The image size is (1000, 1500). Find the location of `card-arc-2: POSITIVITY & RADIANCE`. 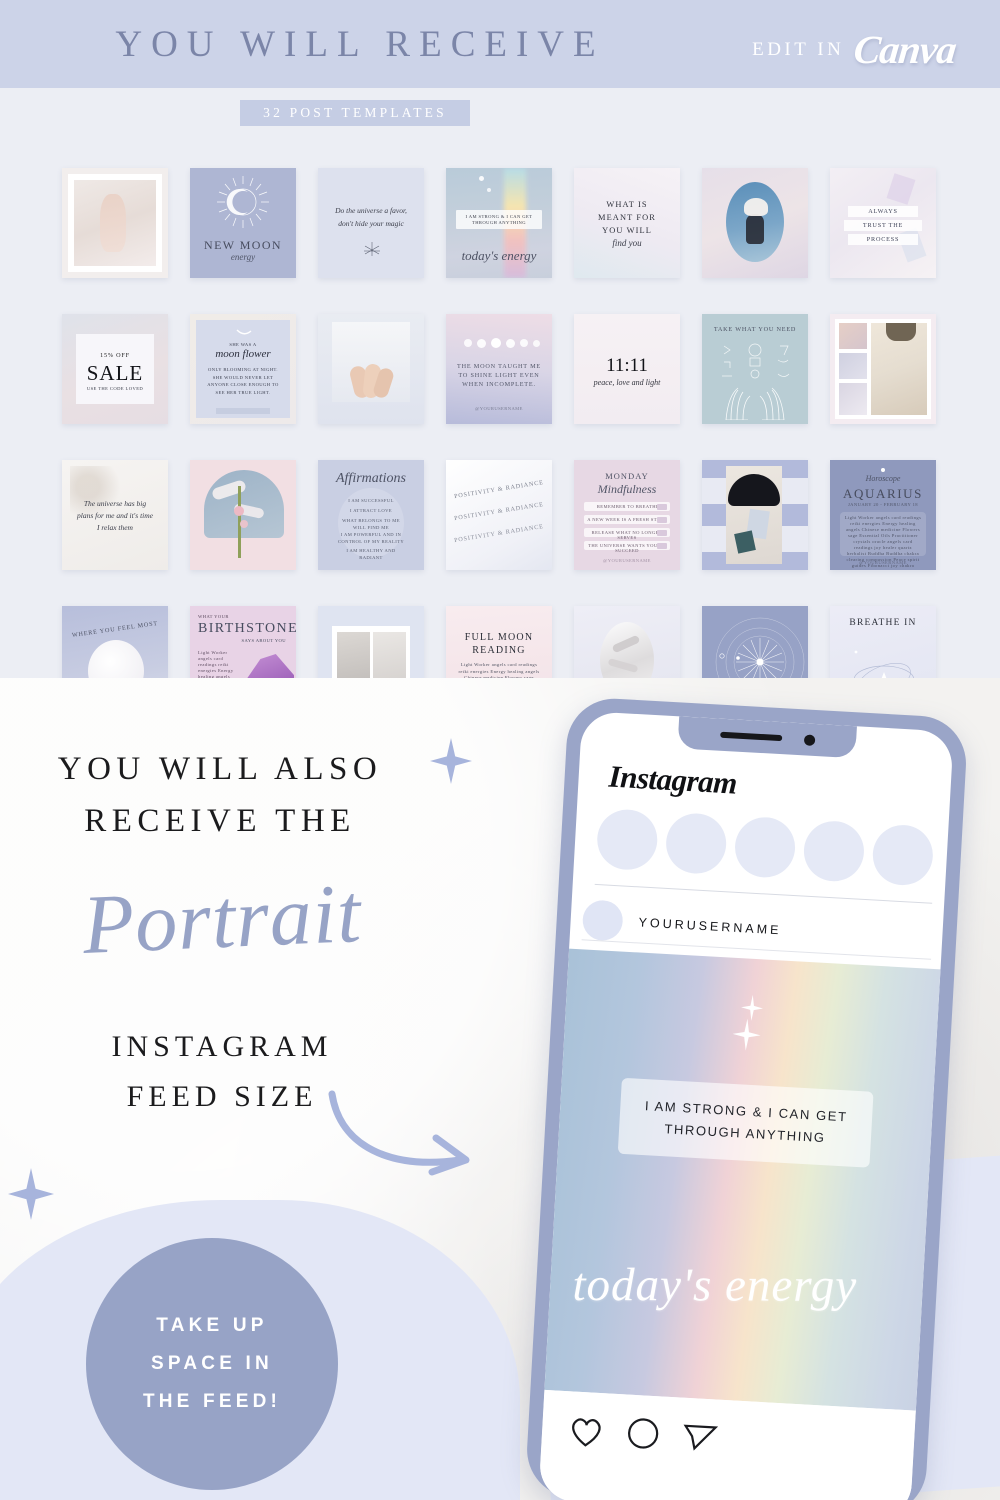

card-arc-2: POSITIVITY & RADIANCE is located at coordinates (499, 511).